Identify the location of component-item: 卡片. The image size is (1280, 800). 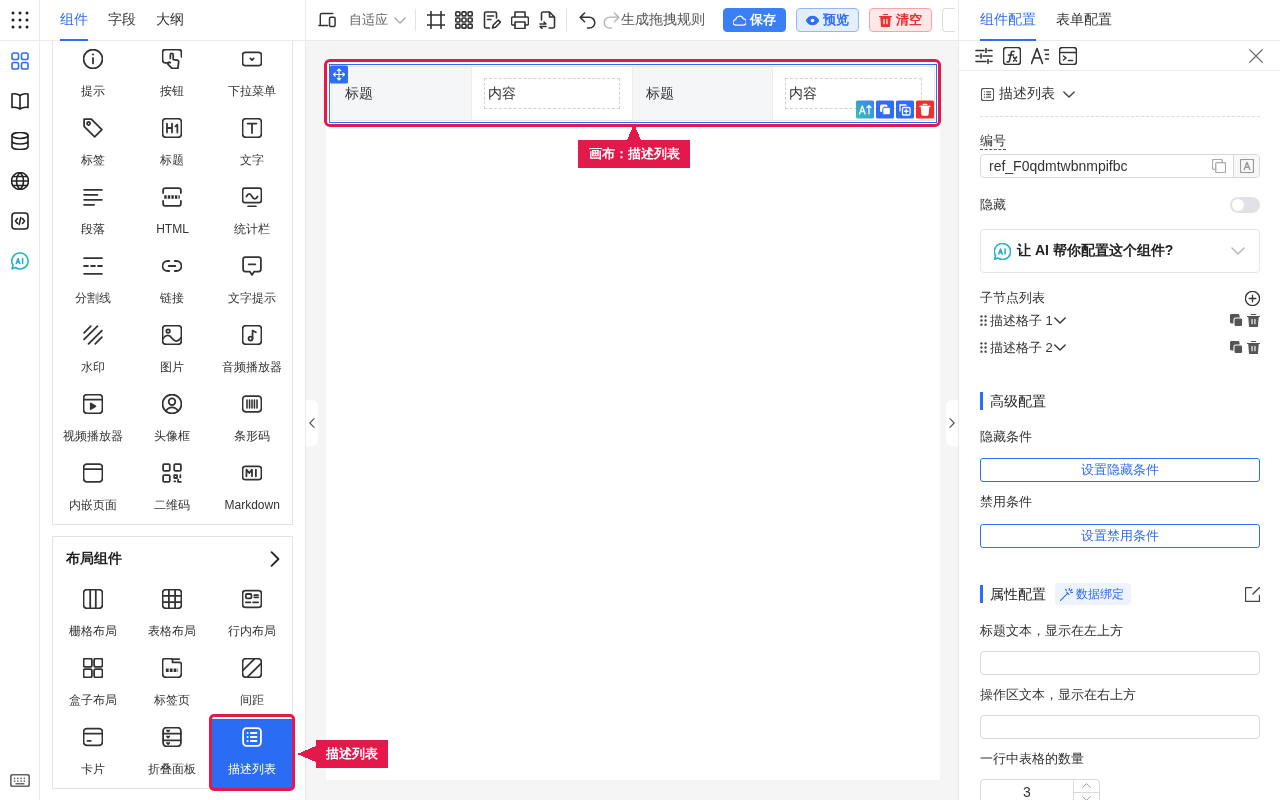
(93, 753).